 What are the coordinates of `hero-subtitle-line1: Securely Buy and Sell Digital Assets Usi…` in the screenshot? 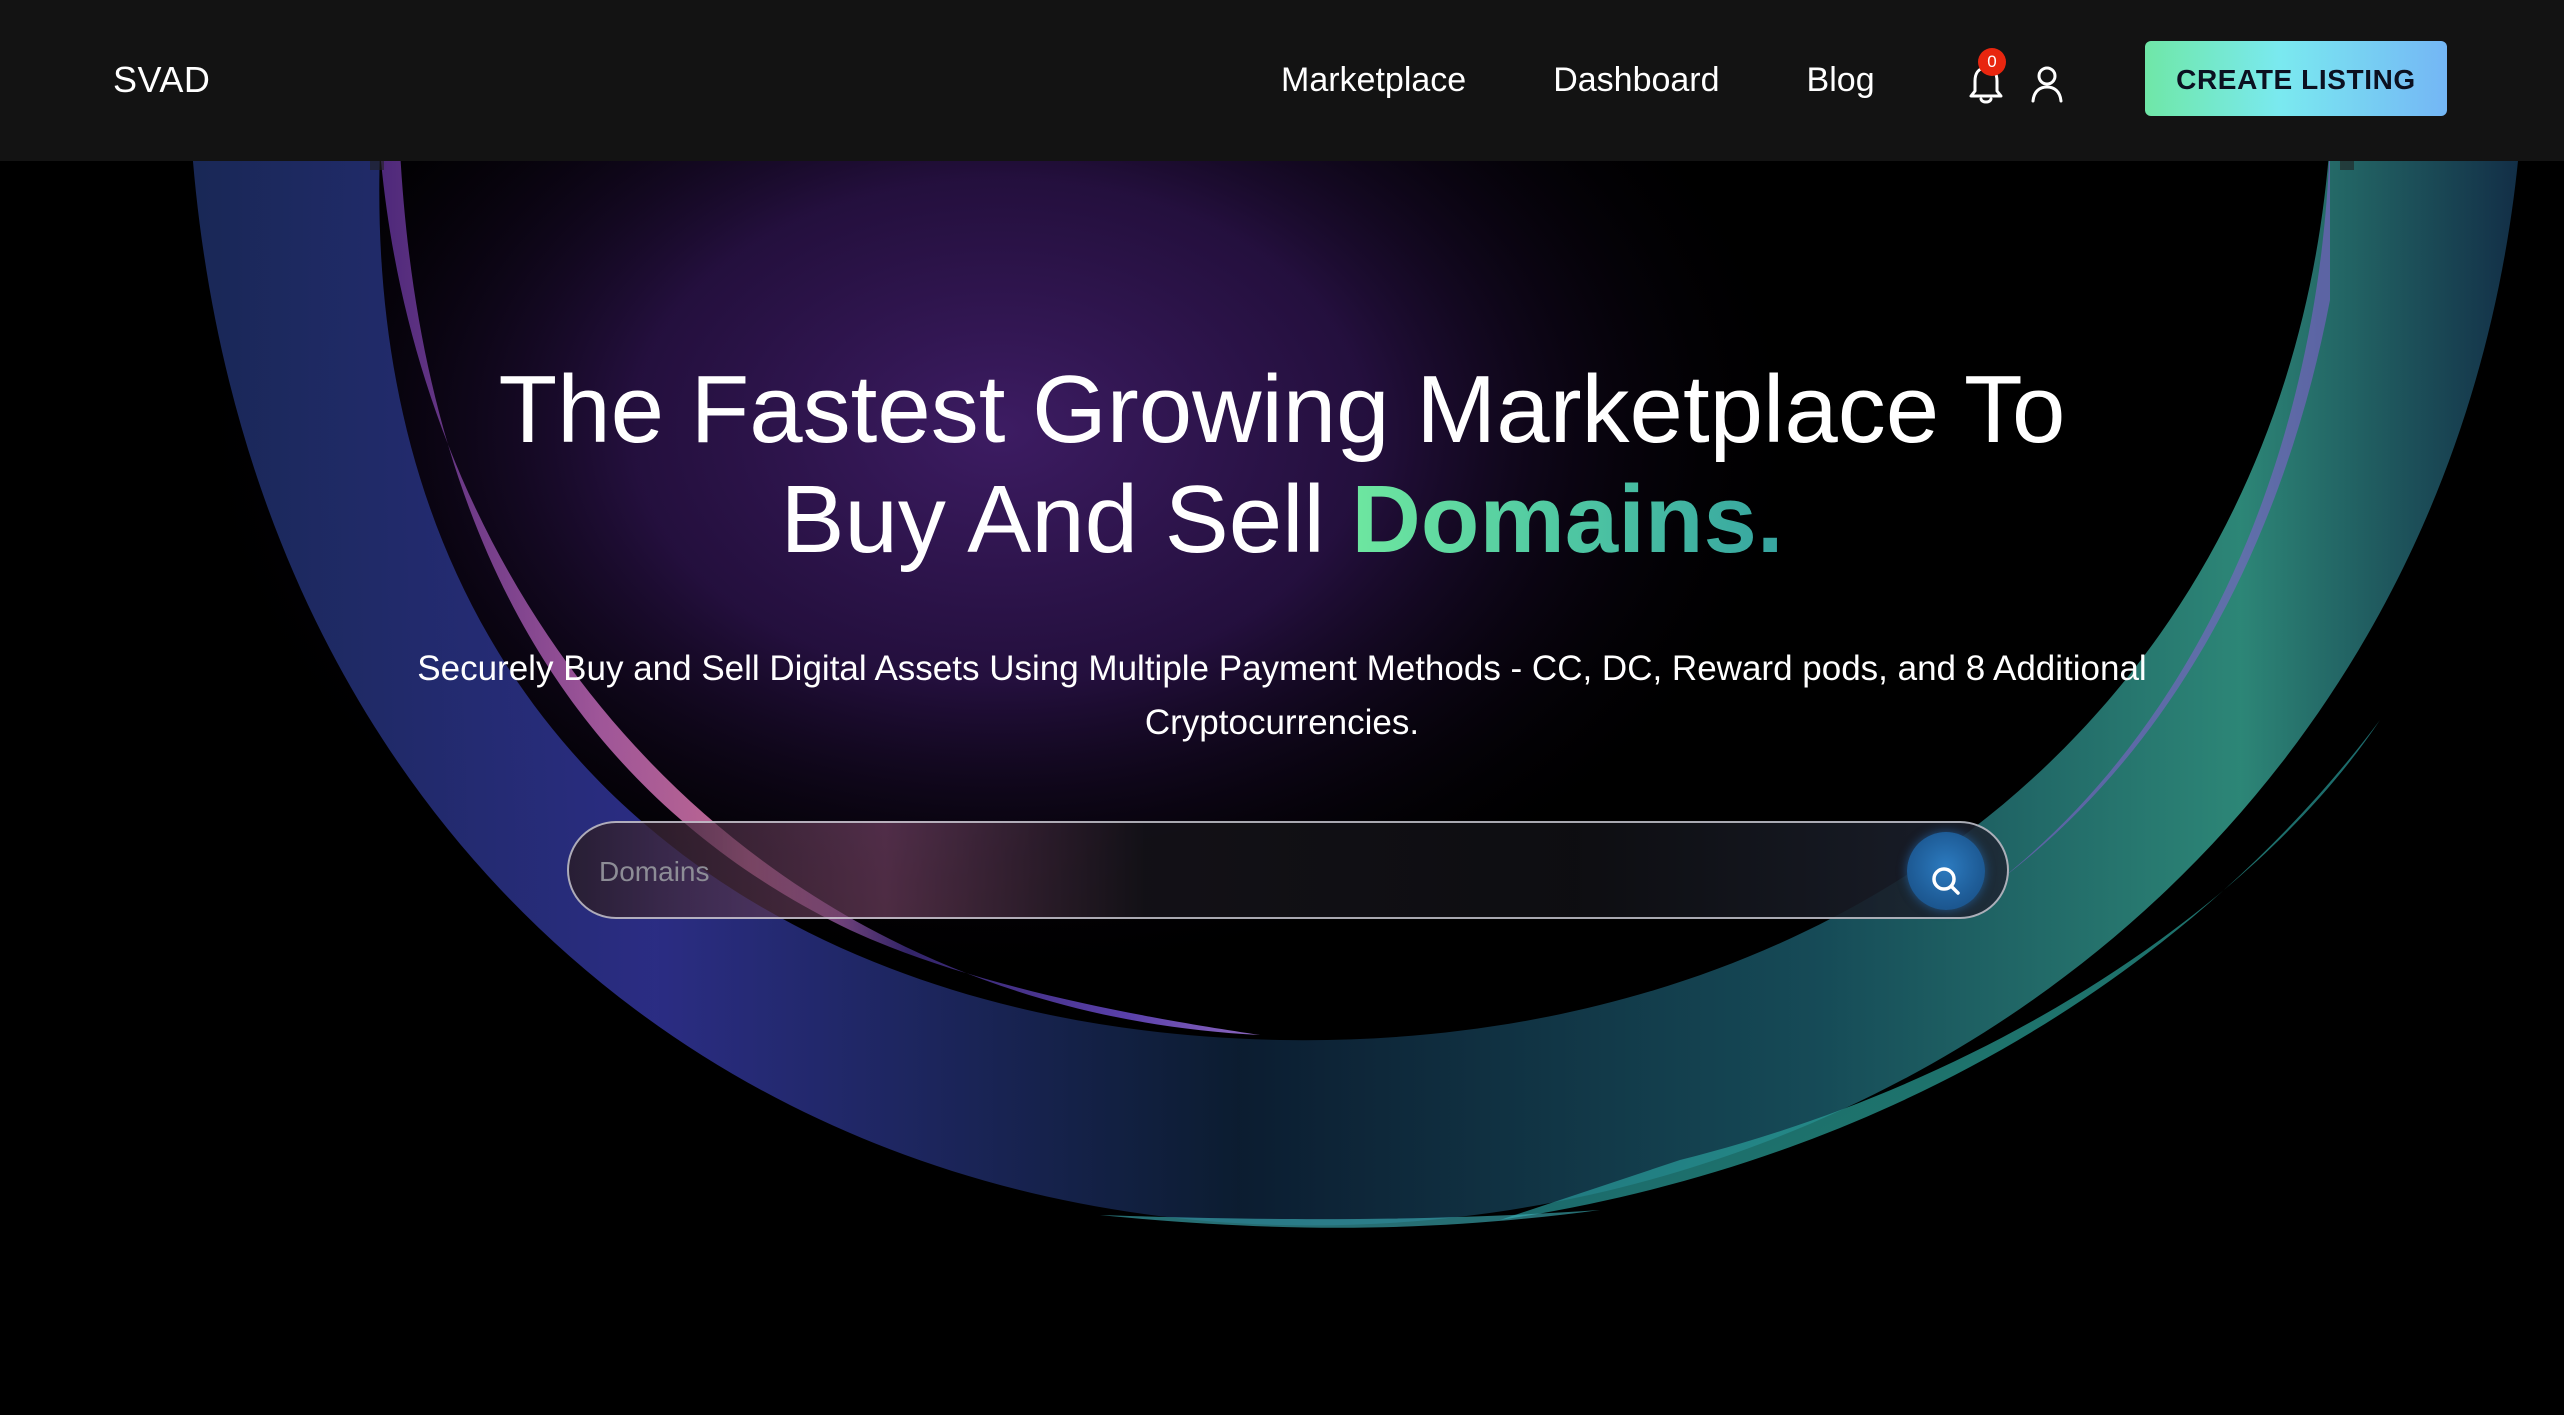 It's located at (1282, 668).